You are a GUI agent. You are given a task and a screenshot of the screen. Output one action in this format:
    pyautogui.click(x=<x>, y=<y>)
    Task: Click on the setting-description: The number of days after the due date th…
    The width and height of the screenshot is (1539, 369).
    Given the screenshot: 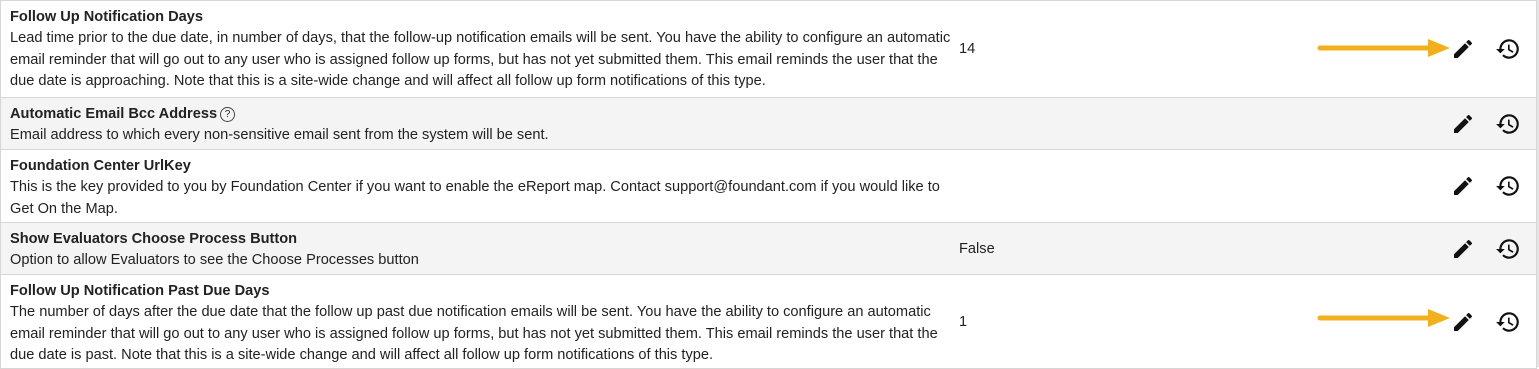 What is the action you would take?
    pyautogui.click(x=474, y=333)
    